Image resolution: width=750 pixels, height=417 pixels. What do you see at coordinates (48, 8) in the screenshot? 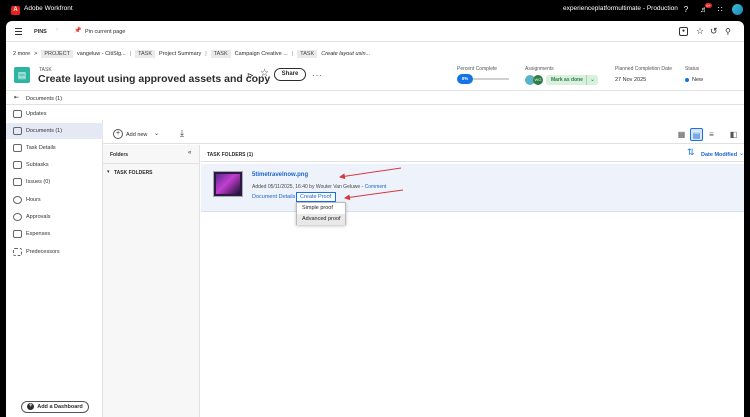
I see `app-title: Adobe Workfront` at bounding box center [48, 8].